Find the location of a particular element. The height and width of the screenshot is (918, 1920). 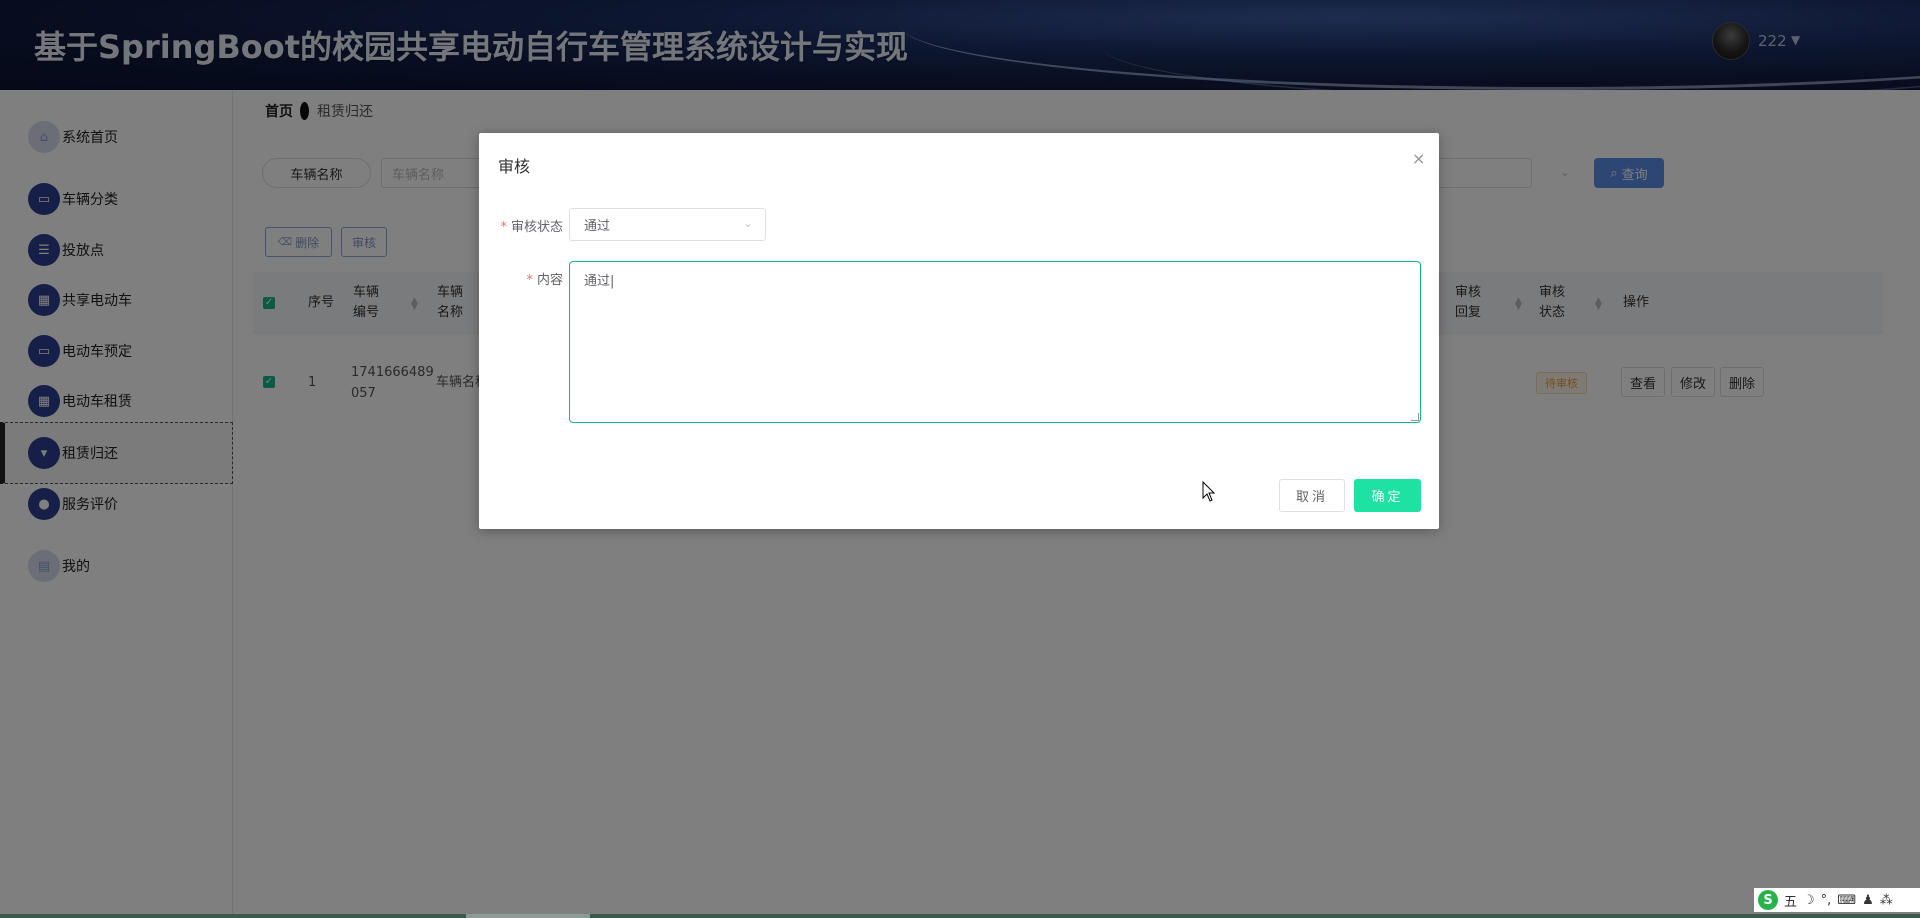

ime-logo-icon: S is located at coordinates (1768, 900).